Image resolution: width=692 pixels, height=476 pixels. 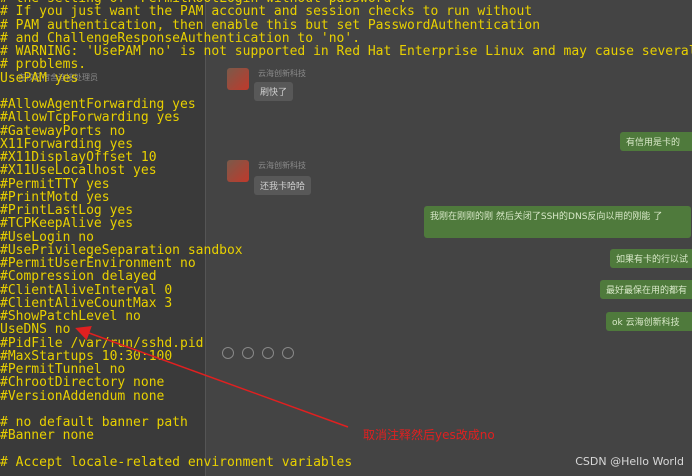 What do you see at coordinates (629, 461) in the screenshot?
I see `watermark: CSDN @Hello World` at bounding box center [629, 461].